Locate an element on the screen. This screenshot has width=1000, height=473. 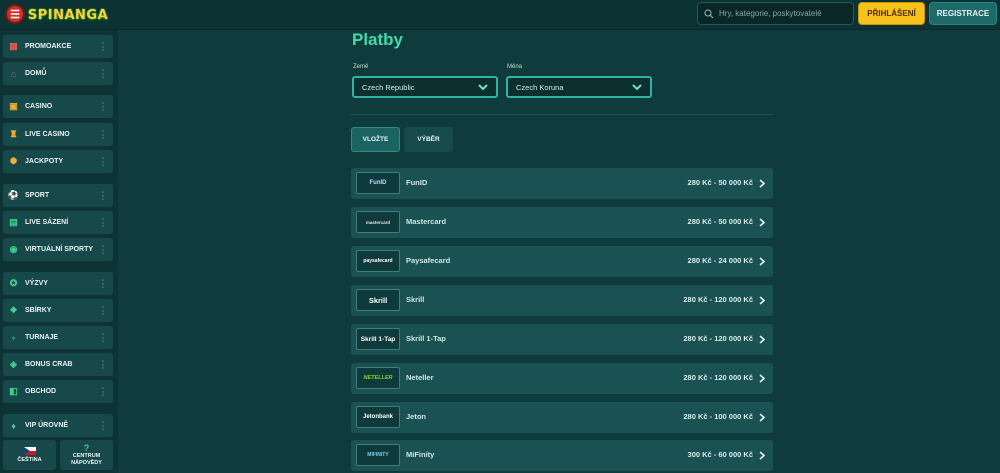
live-betting-icon: ▤ is located at coordinates (13, 222).